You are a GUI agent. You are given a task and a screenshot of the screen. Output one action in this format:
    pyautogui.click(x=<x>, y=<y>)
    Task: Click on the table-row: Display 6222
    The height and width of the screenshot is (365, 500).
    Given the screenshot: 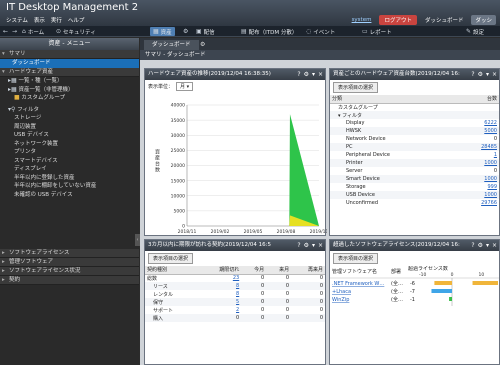 What is the action you would take?
    pyautogui.click(x=414, y=123)
    